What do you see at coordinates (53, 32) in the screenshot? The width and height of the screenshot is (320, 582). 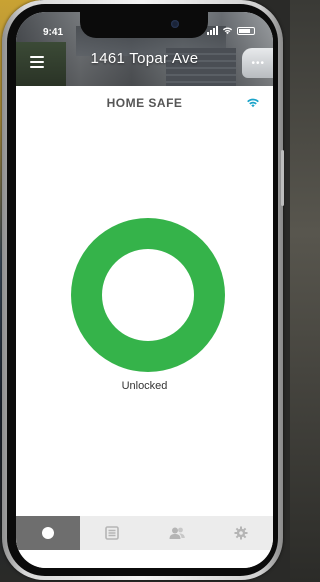 I see `status-time: 9:41` at bounding box center [53, 32].